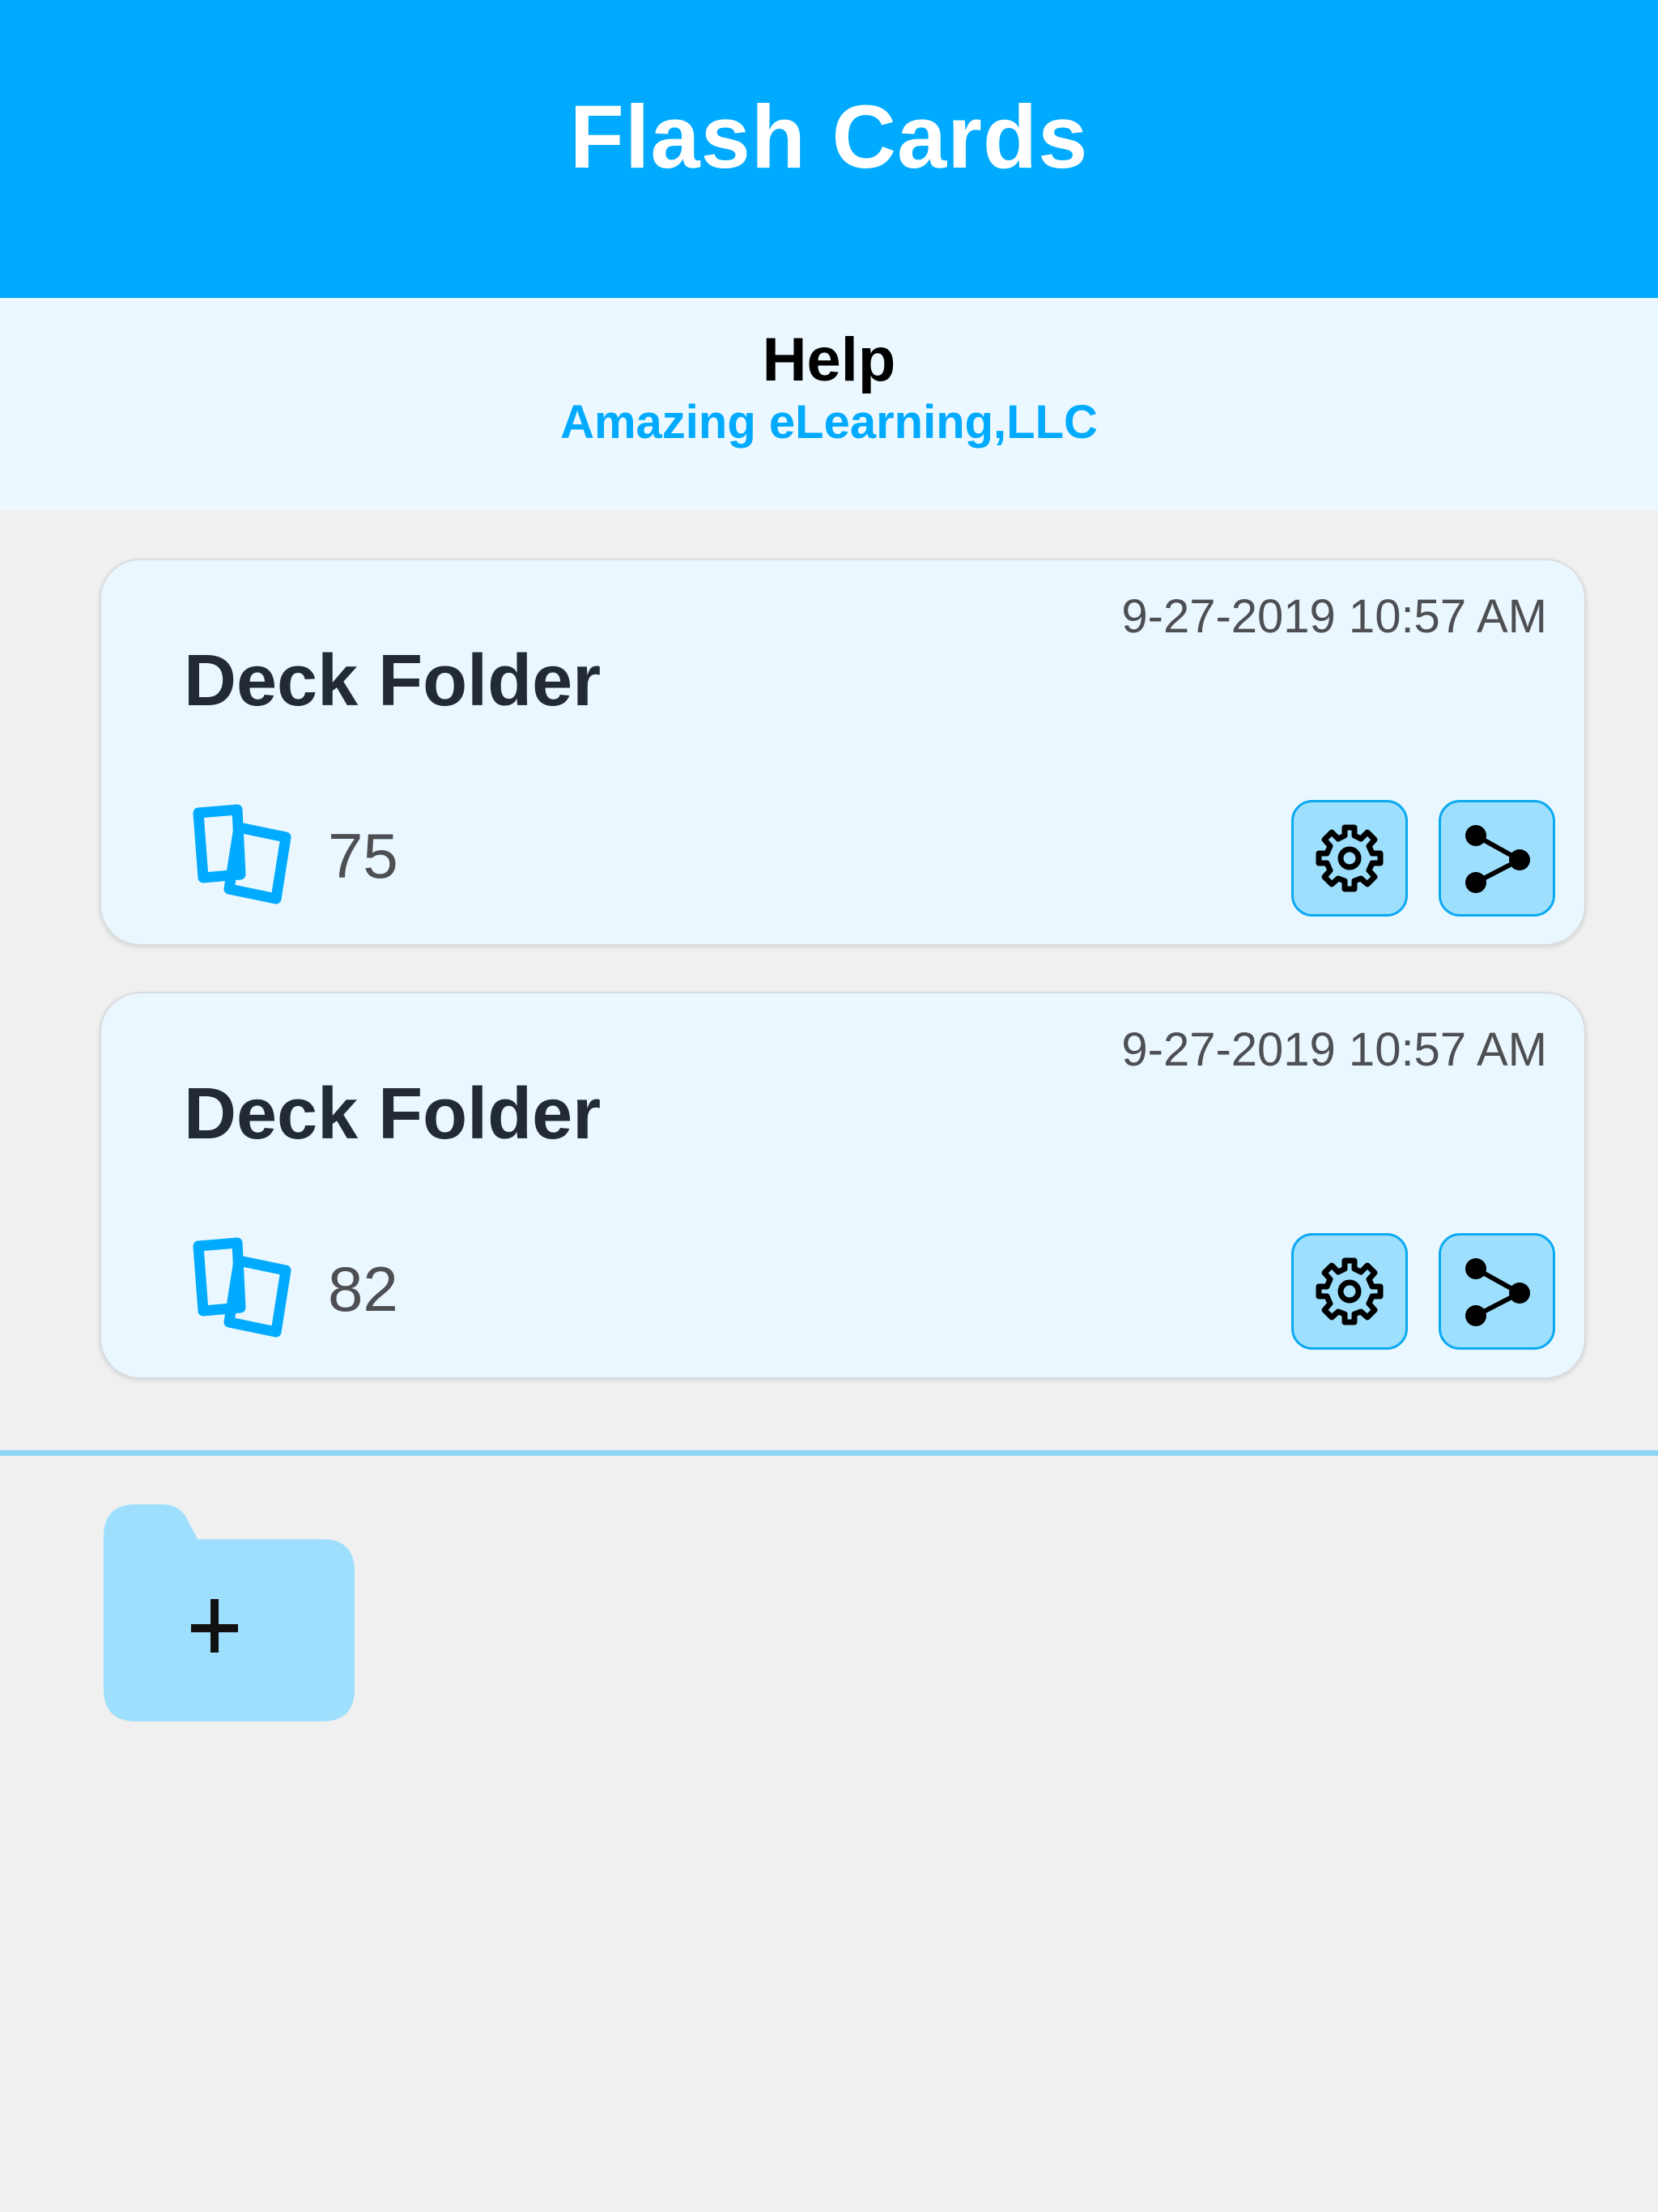  Describe the element at coordinates (829, 360) in the screenshot. I see `help-link: Help` at that location.